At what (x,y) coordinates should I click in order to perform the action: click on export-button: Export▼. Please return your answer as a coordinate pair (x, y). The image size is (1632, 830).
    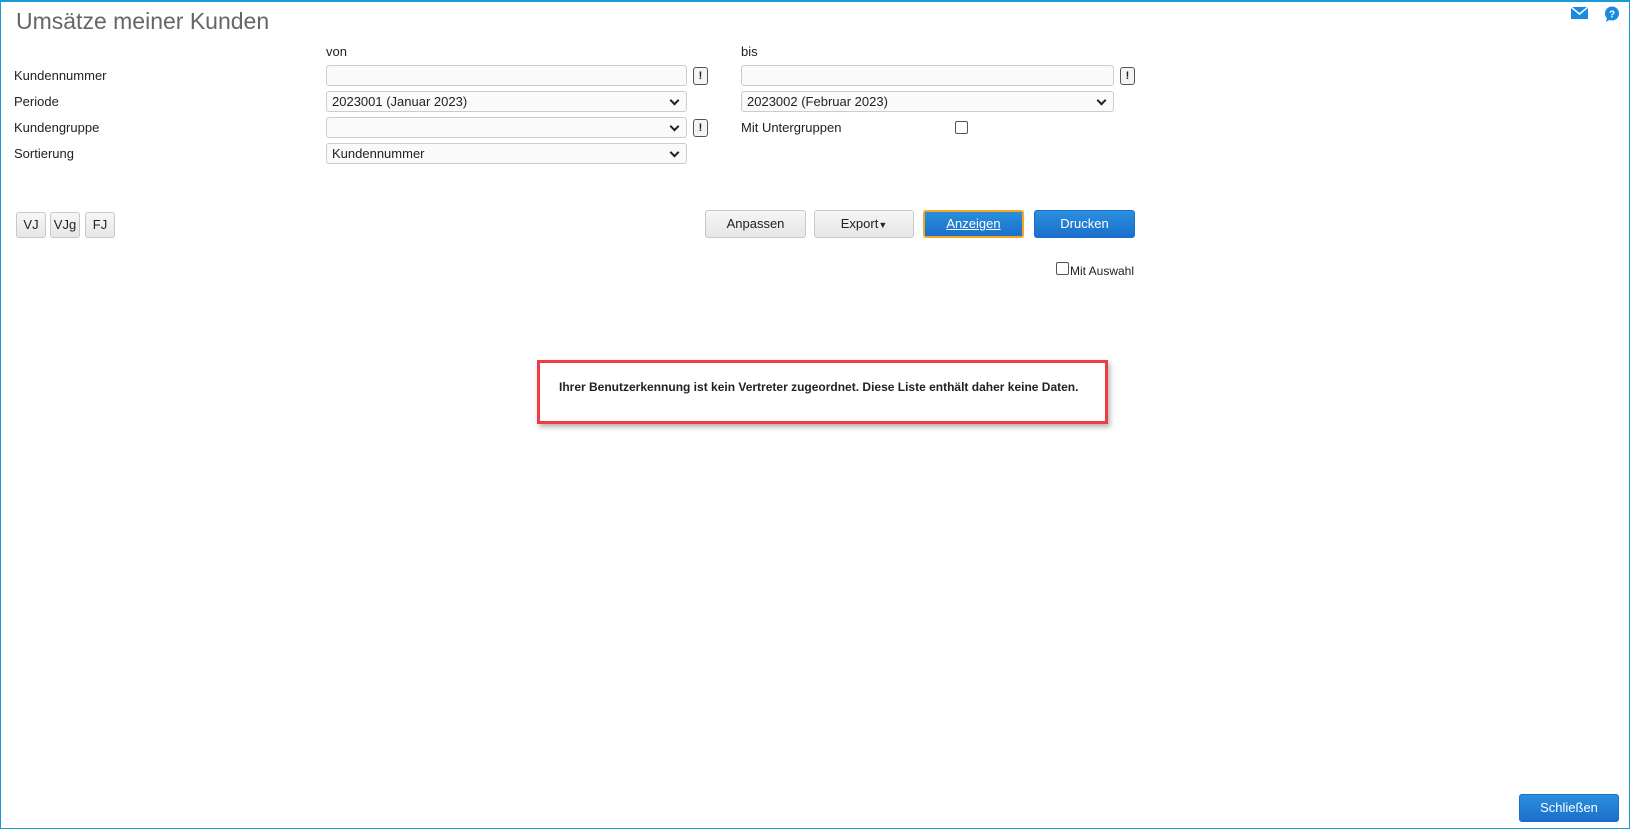
    Looking at the image, I should click on (864, 224).